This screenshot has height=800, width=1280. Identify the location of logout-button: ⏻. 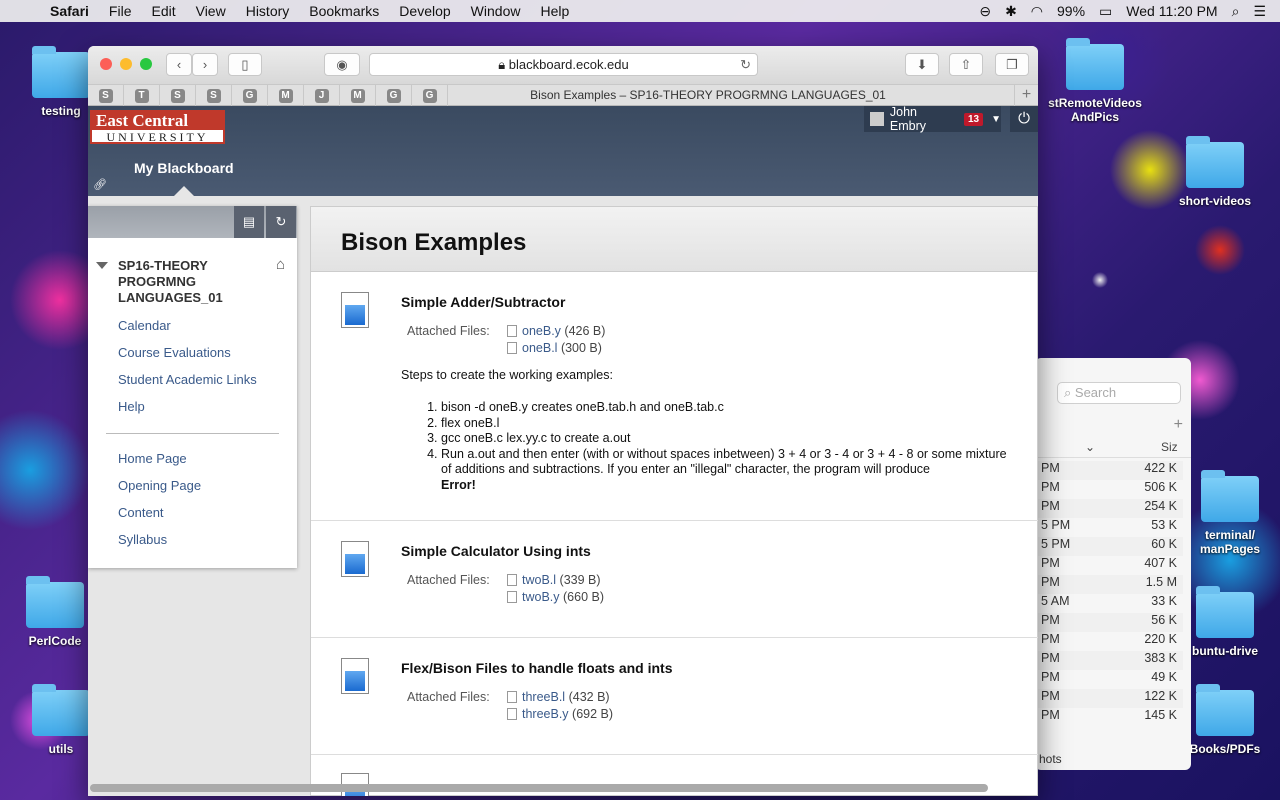
(1024, 119).